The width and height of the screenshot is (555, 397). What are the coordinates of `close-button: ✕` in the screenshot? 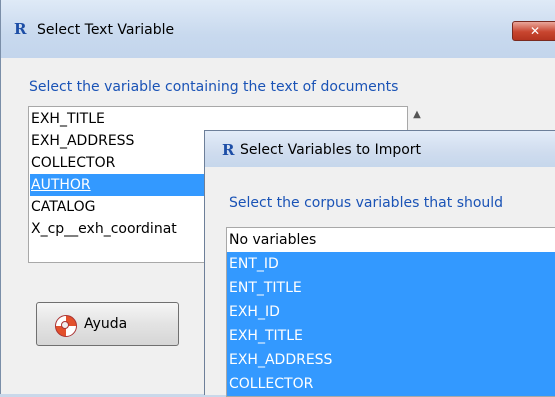 It's located at (533, 31).